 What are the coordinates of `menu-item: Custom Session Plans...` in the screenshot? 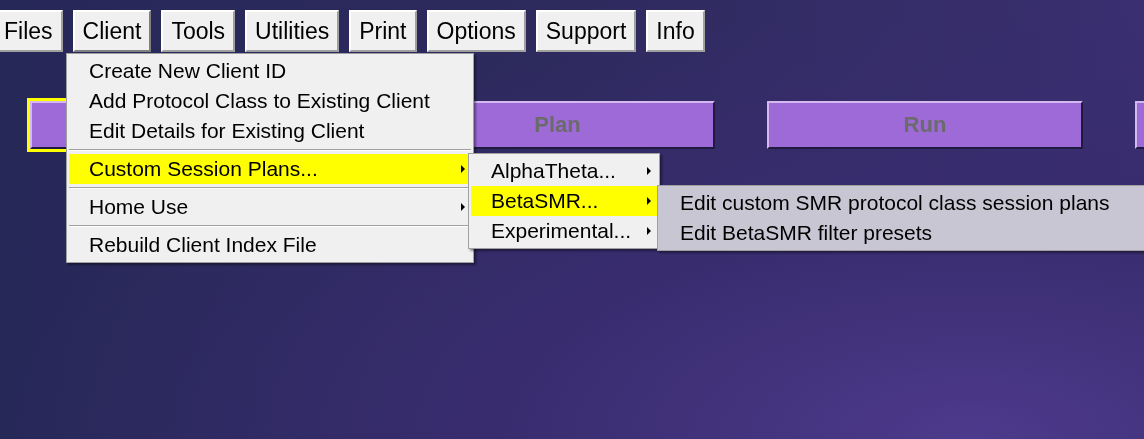 It's located at (270, 169).